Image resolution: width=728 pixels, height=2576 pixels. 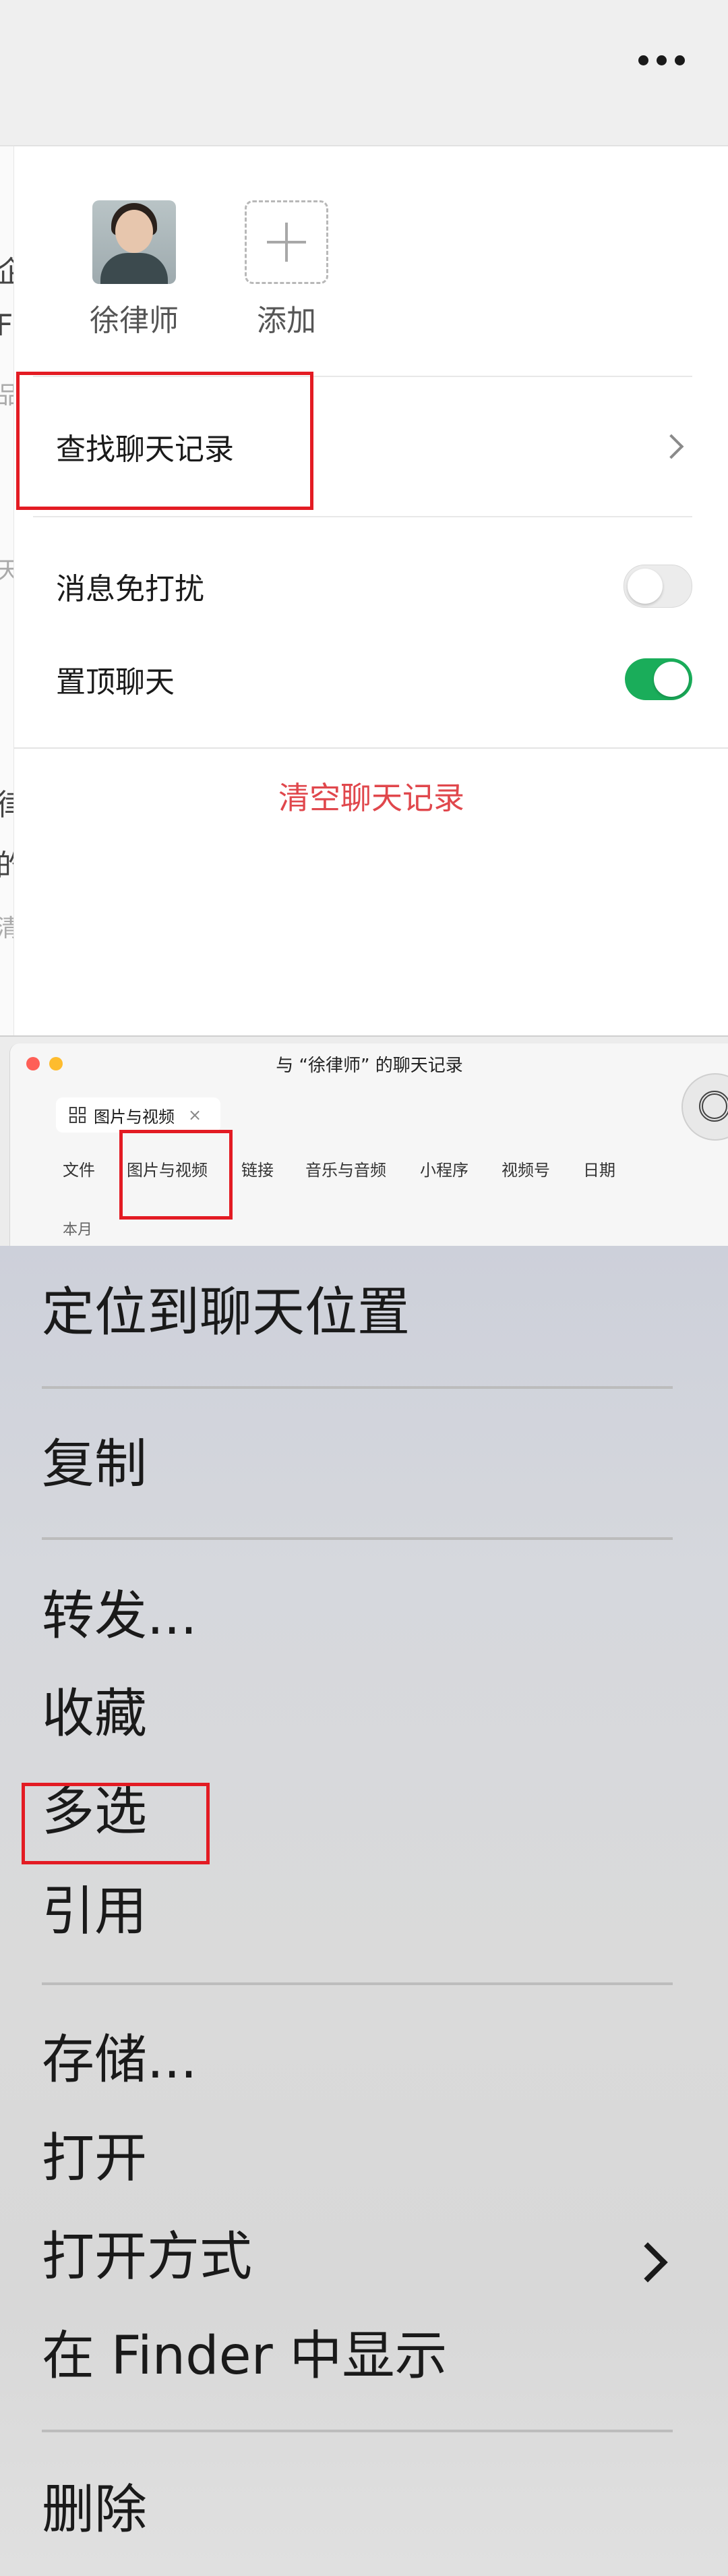 What do you see at coordinates (542, 1168) in the screenshot?
I see `filter-tab-channels: 视频号` at bounding box center [542, 1168].